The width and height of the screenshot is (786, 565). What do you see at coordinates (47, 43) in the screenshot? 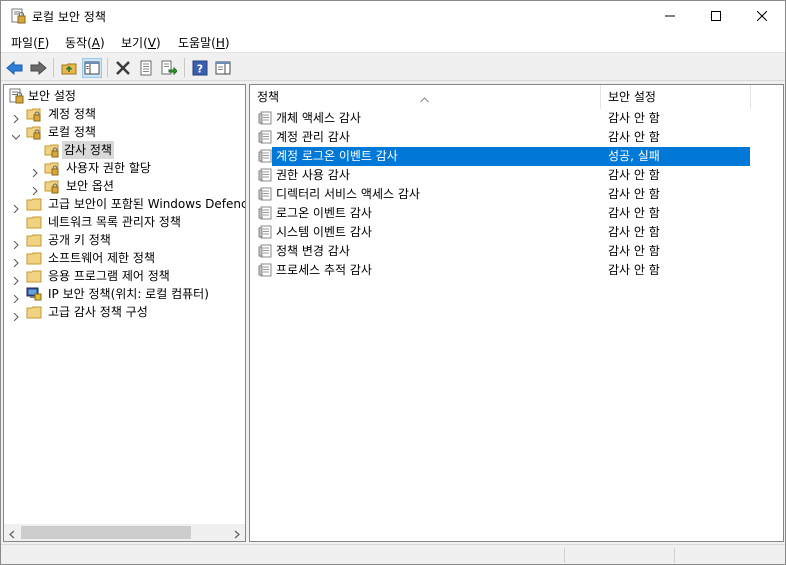
I see `menu-file-end: )` at bounding box center [47, 43].